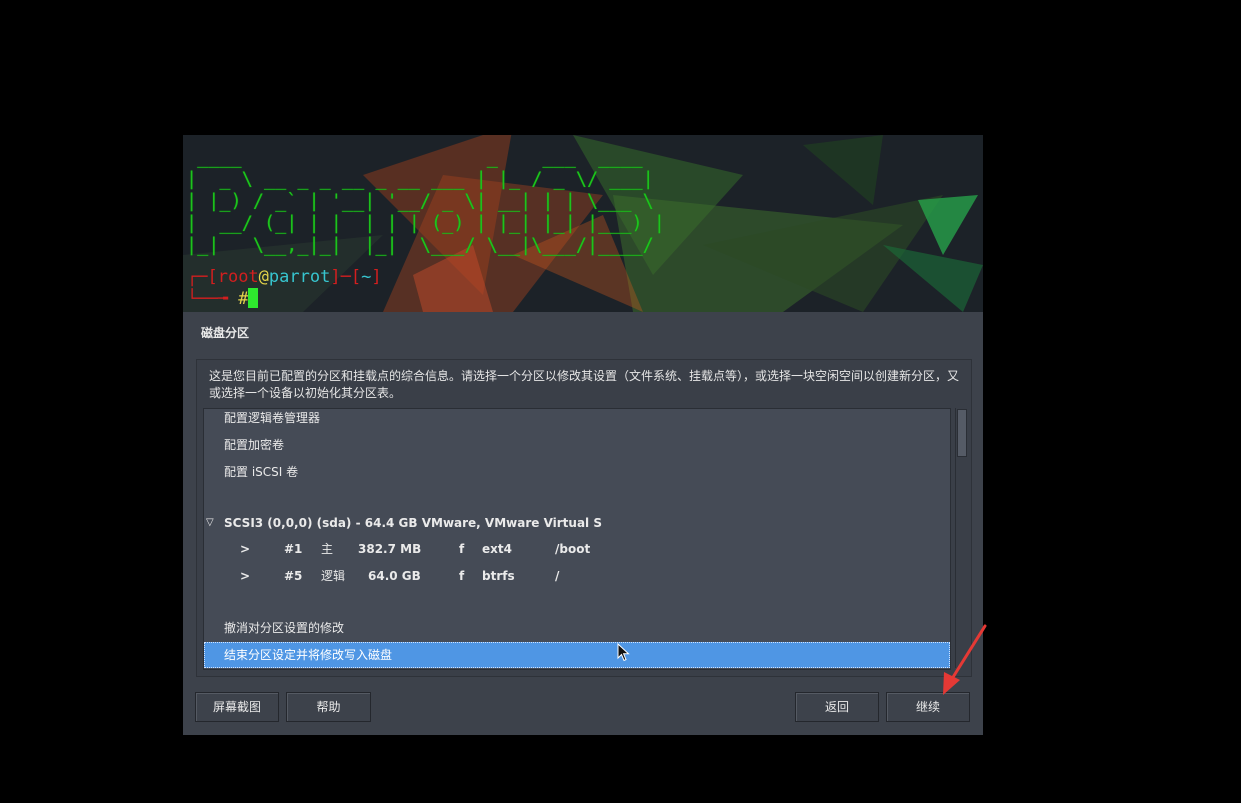  I want to click on partition-row-5: > #5 逻辑 64.0 GB f btrfs /, so click(577, 576).